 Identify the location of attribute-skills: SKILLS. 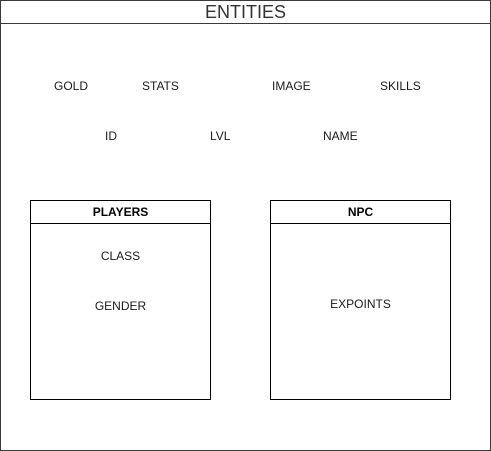
(400, 86).